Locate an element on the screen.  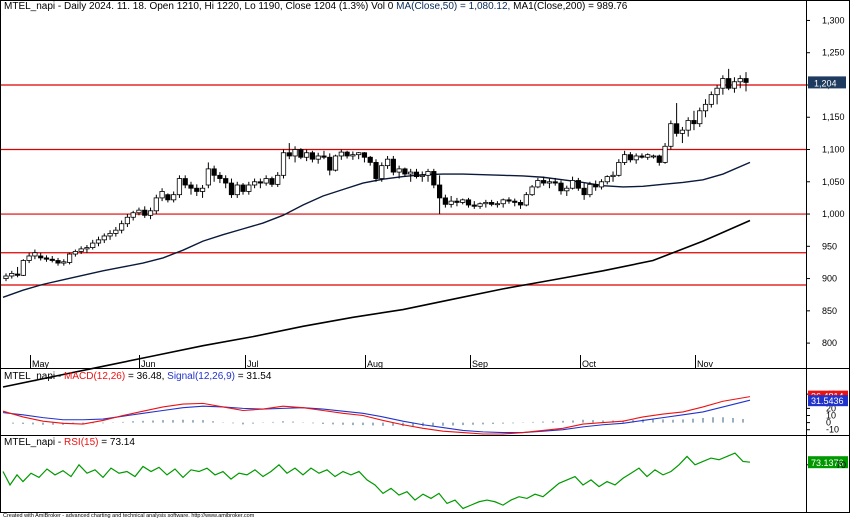
macd-tick-label: -10 is located at coordinates (832, 430).